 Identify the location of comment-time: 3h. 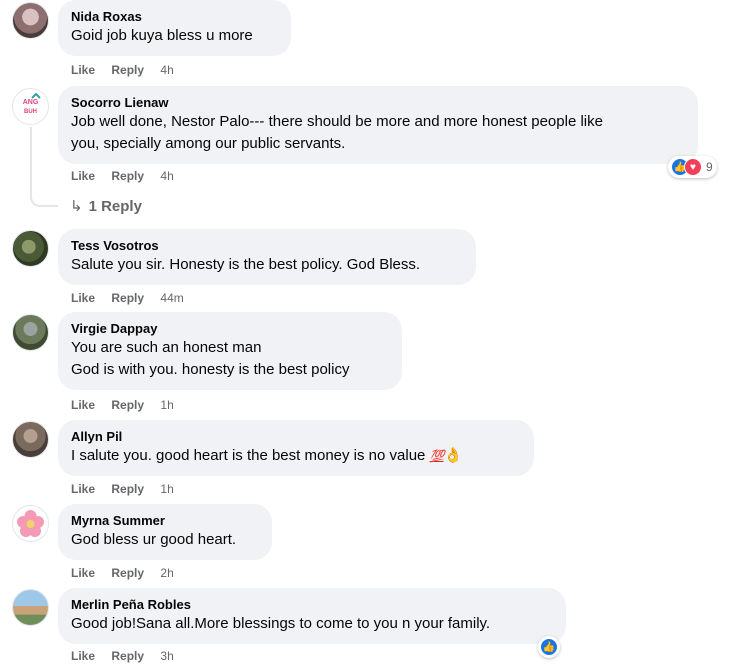
(166, 656).